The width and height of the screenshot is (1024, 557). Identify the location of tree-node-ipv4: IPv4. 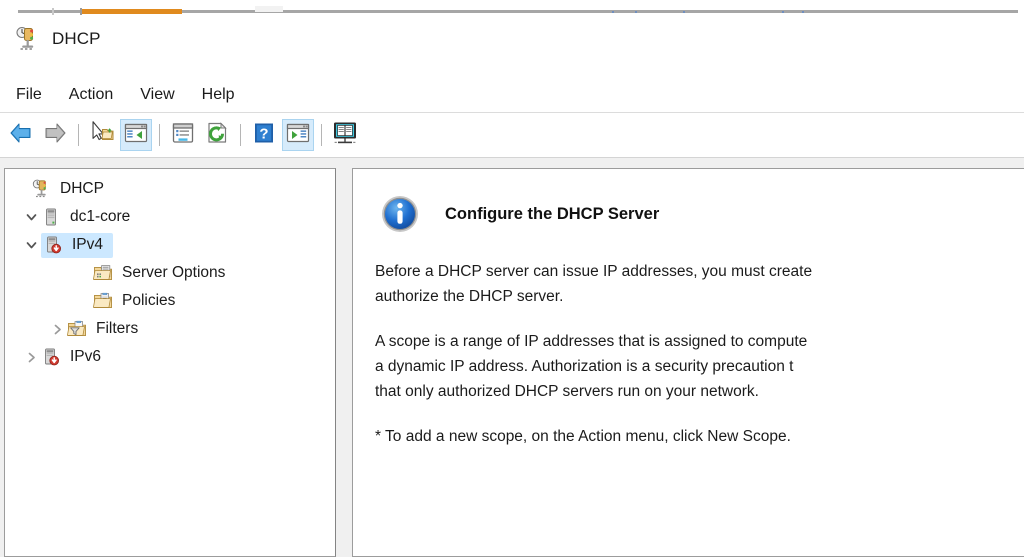
(170, 245).